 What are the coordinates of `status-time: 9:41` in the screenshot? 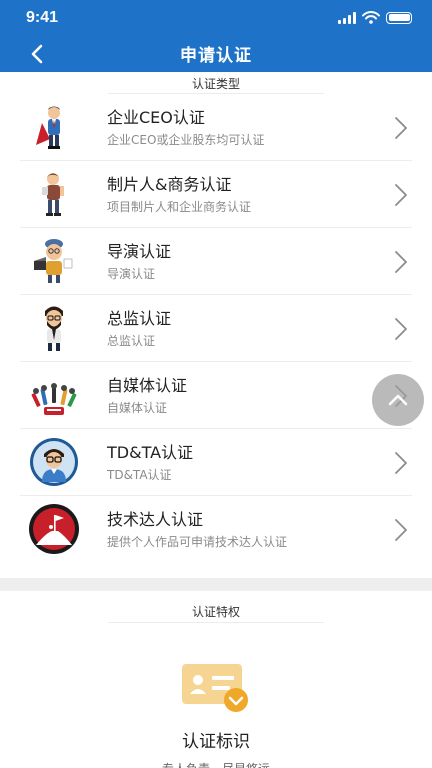 It's located at (42, 17).